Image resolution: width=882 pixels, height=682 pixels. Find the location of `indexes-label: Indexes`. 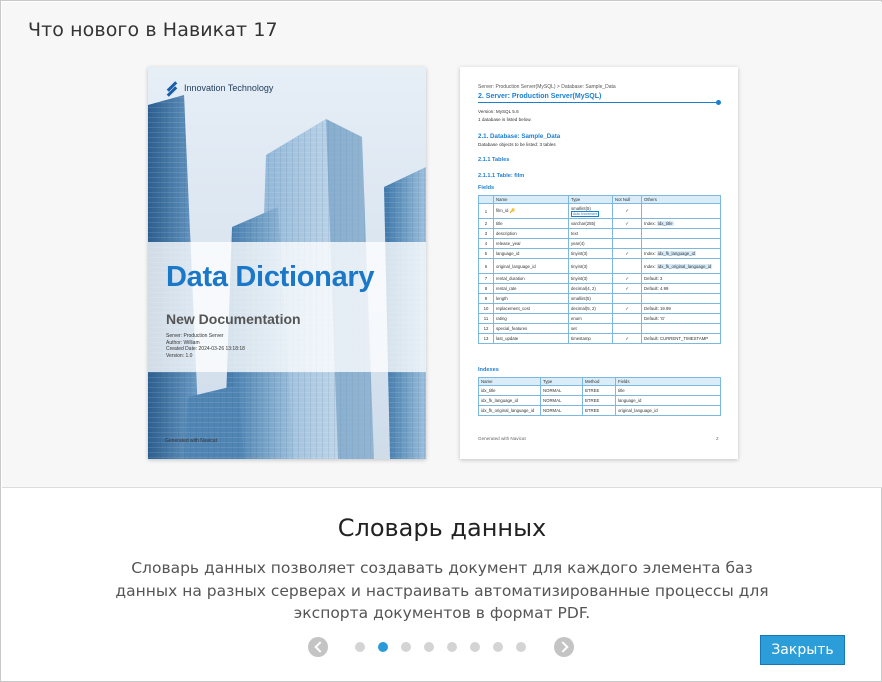

indexes-label: Indexes is located at coordinates (488, 370).